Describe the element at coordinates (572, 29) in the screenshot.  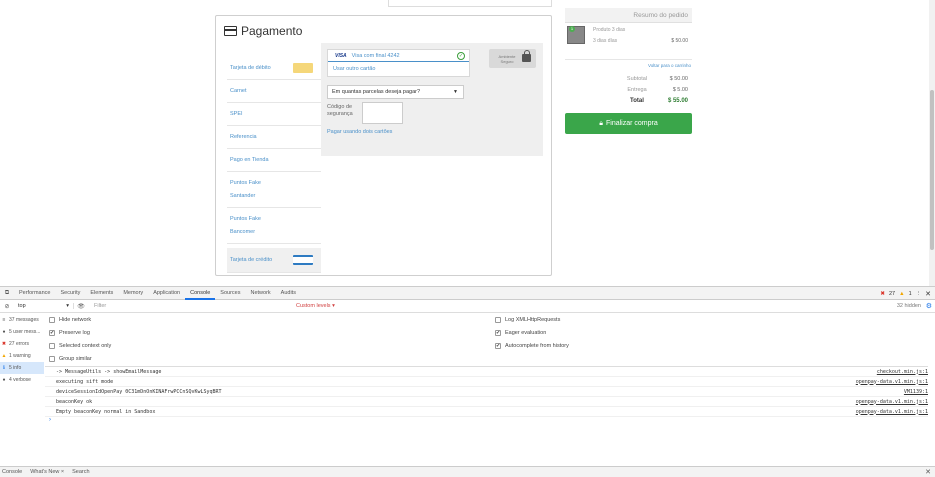
I see `item-count-badge: 1` at that location.